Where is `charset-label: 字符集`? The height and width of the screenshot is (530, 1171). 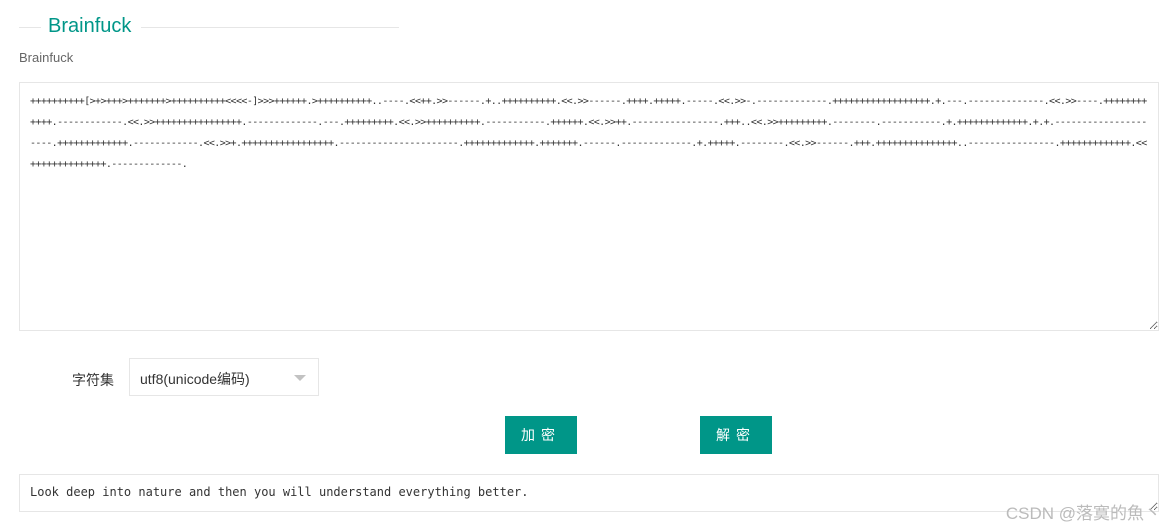
charset-label: 字符集 is located at coordinates (93, 380).